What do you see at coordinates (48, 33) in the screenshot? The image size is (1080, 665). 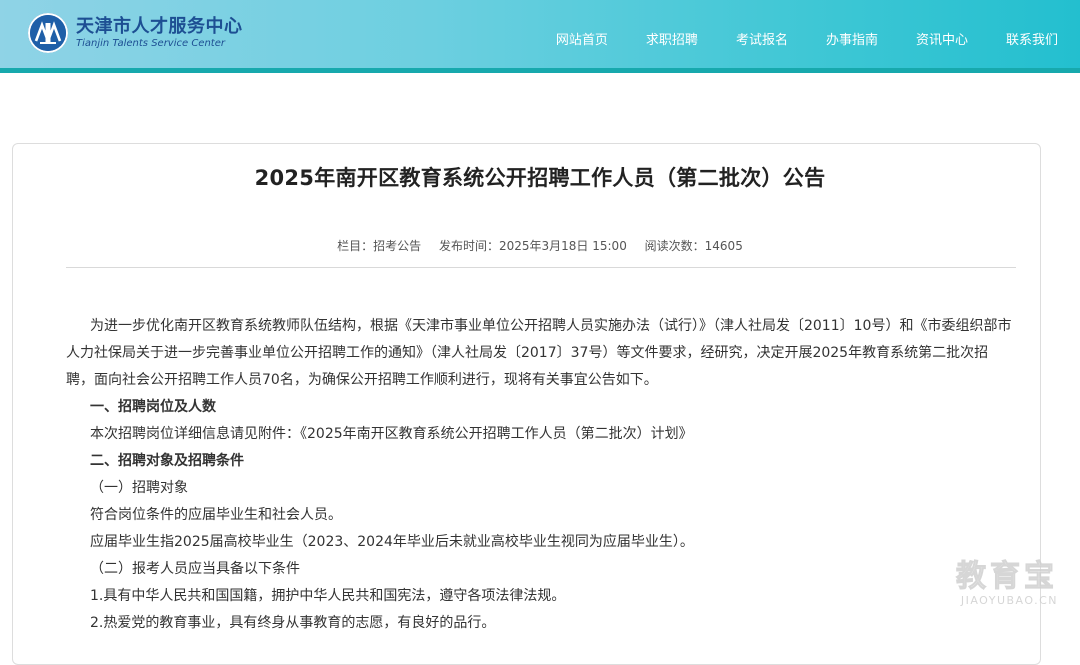 I see `tianjin-emblem-icon` at bounding box center [48, 33].